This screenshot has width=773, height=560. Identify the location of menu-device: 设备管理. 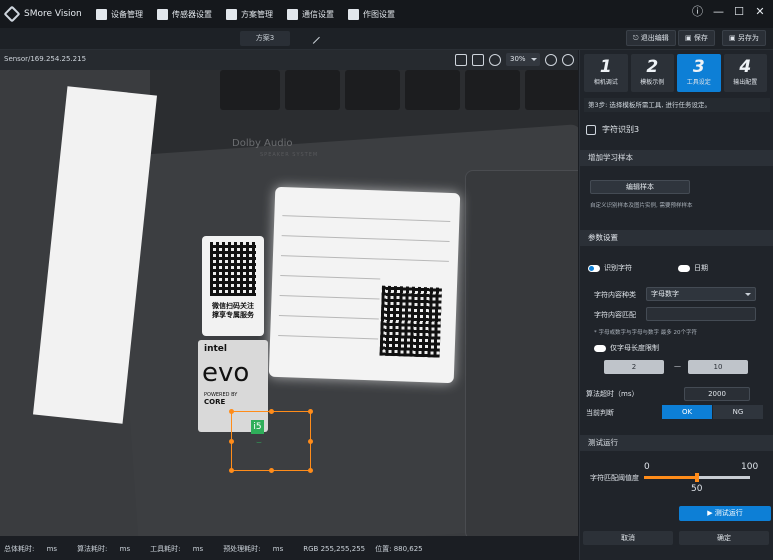
(119, 14).